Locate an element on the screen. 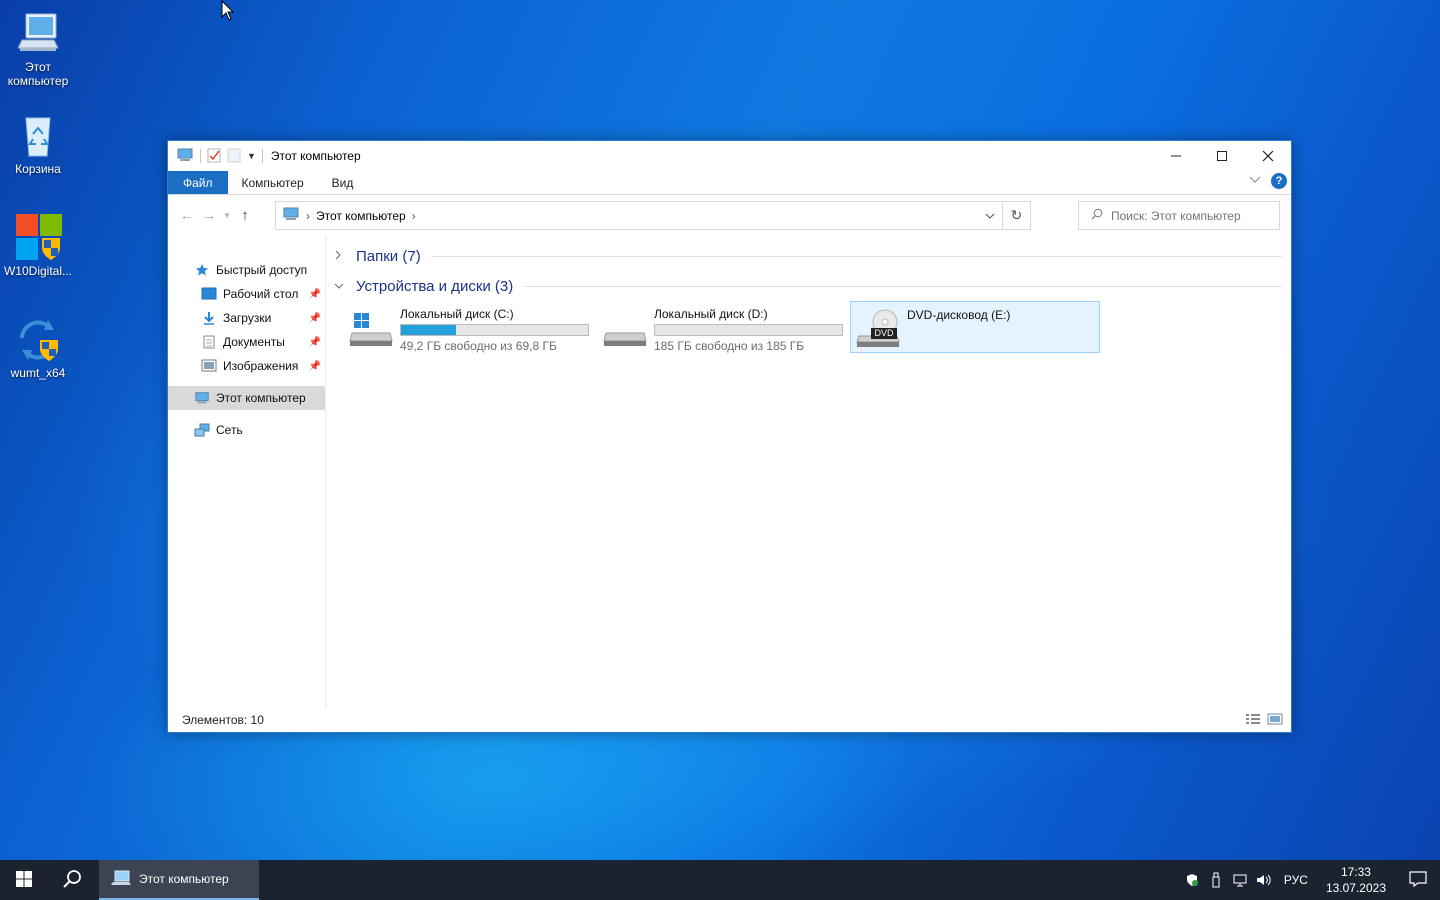 The height and width of the screenshot is (900, 1440). windows-logo-icon is located at coordinates (24, 880).